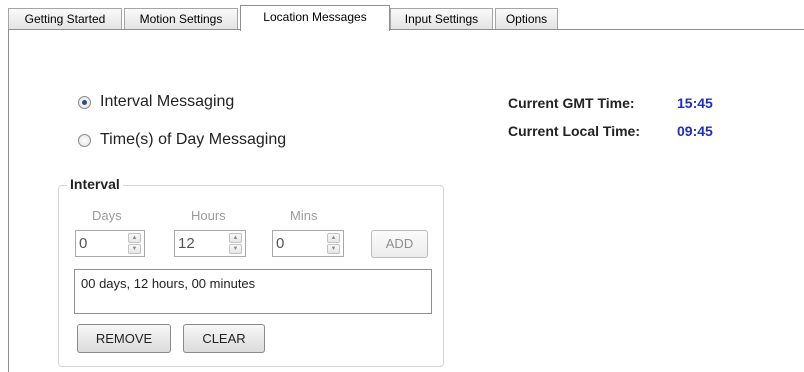  What do you see at coordinates (315, 18) in the screenshot?
I see `tab-location-messages: Location Messages` at bounding box center [315, 18].